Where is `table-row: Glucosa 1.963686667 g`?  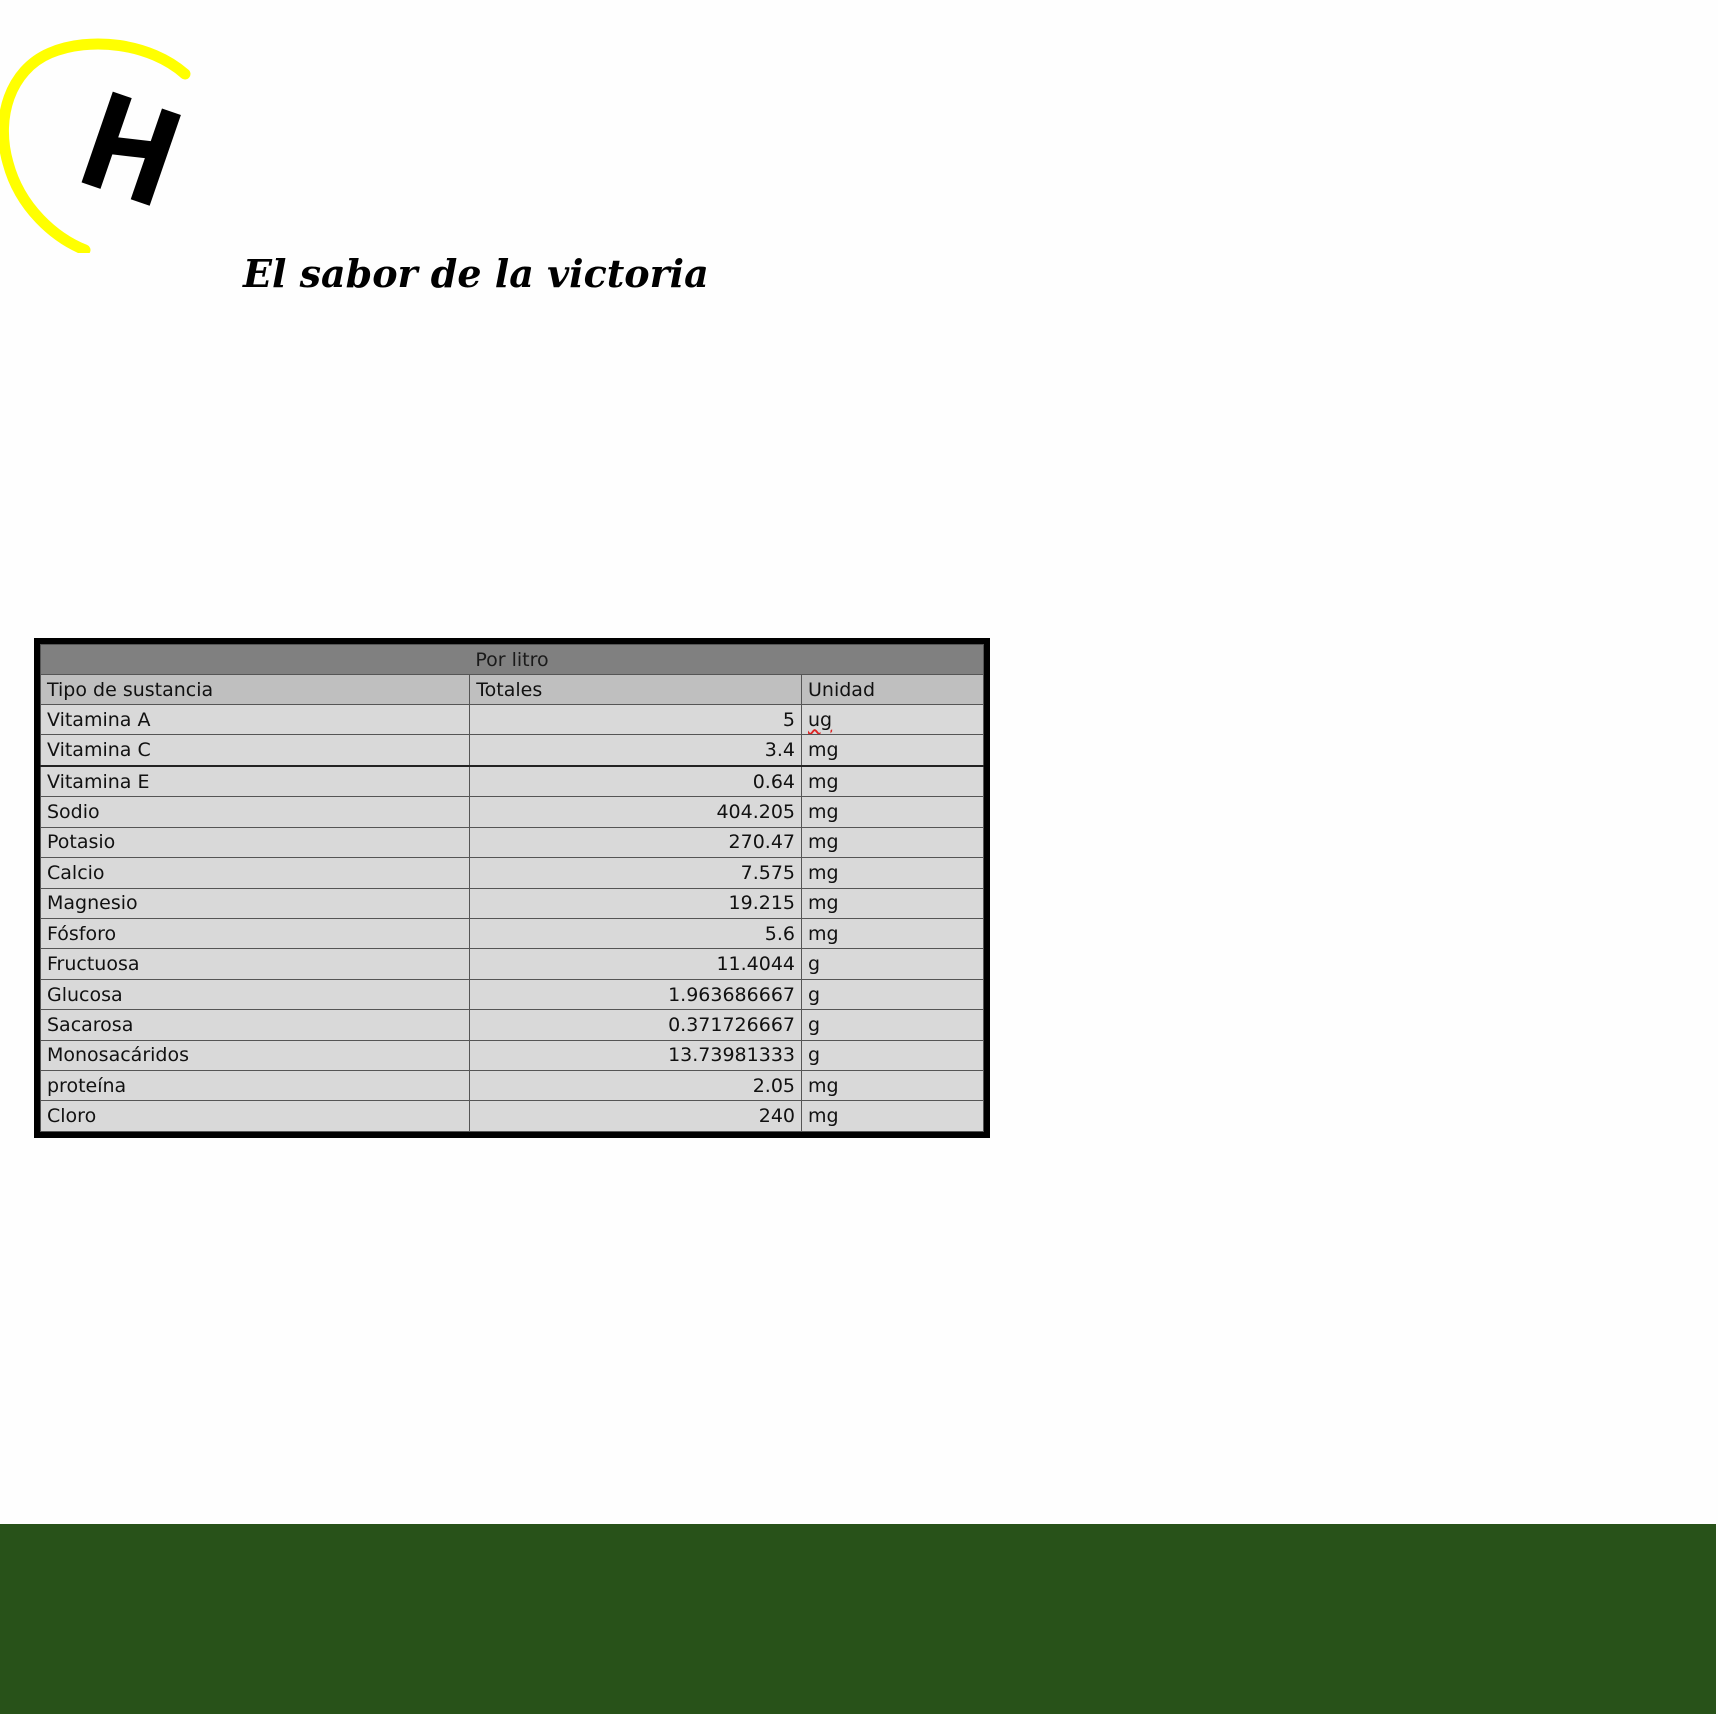 table-row: Glucosa 1.963686667 g is located at coordinates (511, 994).